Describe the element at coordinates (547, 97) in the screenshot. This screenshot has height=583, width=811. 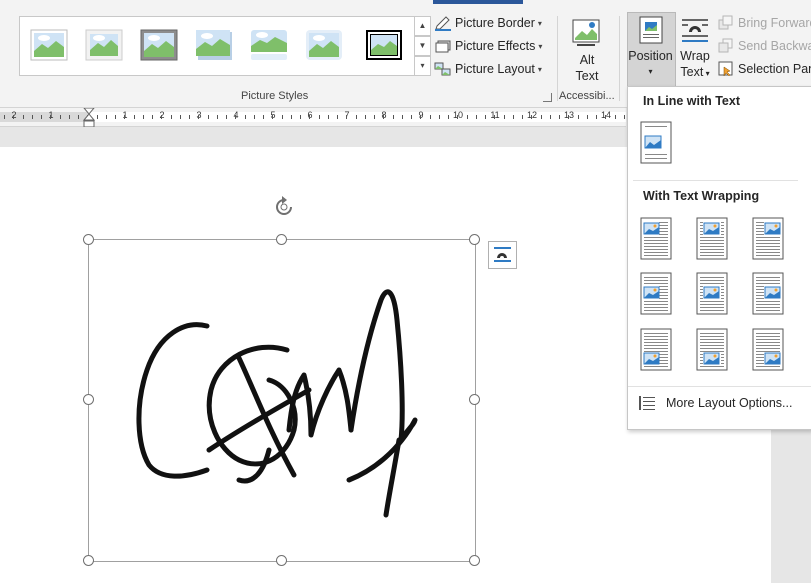
I see `dialog-launcher-icon` at that location.